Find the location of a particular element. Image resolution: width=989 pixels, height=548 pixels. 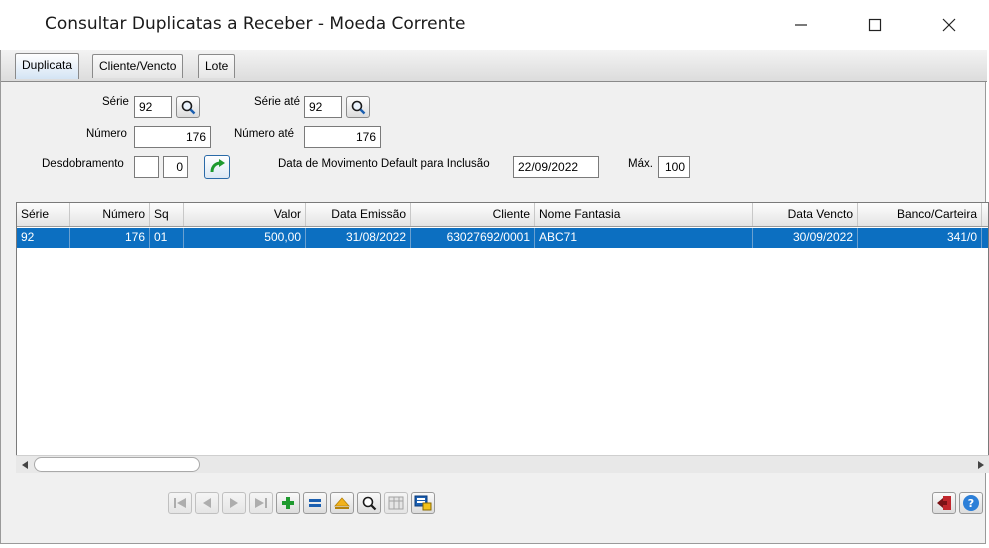

exit-icon is located at coordinates (944, 503).